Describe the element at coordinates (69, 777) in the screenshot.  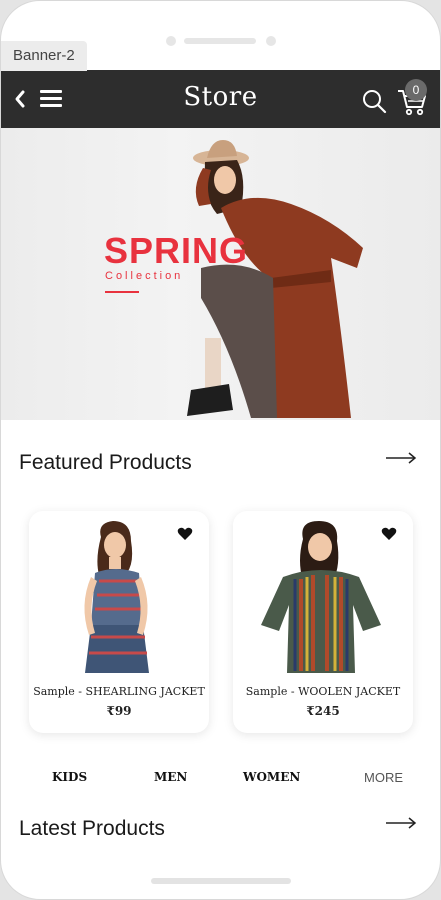
I see `category-kids: KIDS` at that location.